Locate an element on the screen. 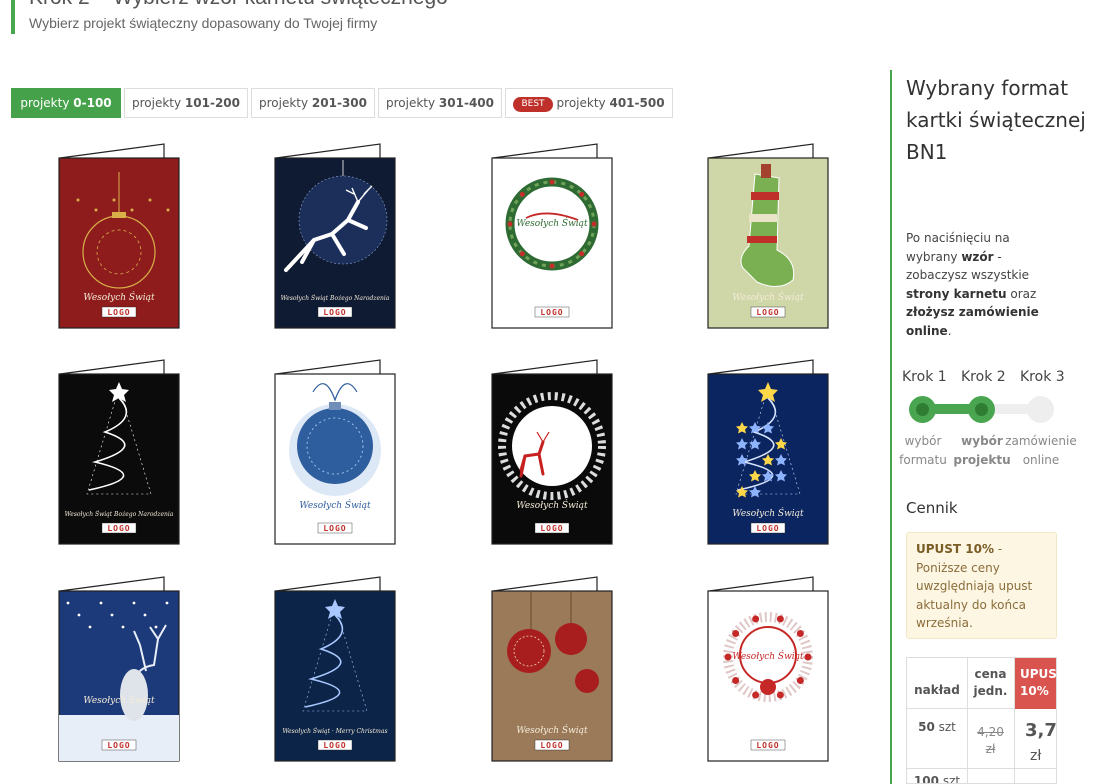 This screenshot has width=1100, height=784. step-1-label: Krok 1 is located at coordinates (924, 377).